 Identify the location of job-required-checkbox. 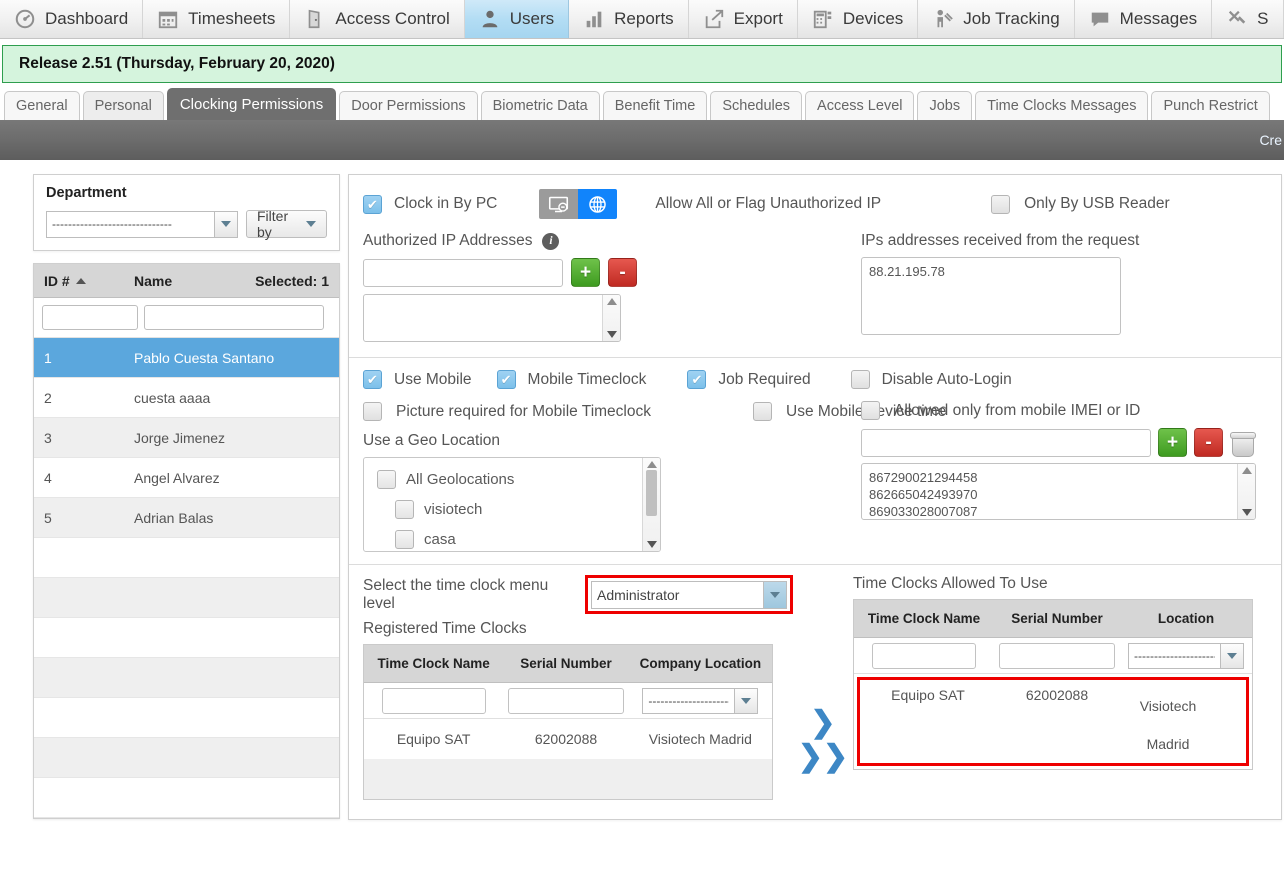
(697, 379).